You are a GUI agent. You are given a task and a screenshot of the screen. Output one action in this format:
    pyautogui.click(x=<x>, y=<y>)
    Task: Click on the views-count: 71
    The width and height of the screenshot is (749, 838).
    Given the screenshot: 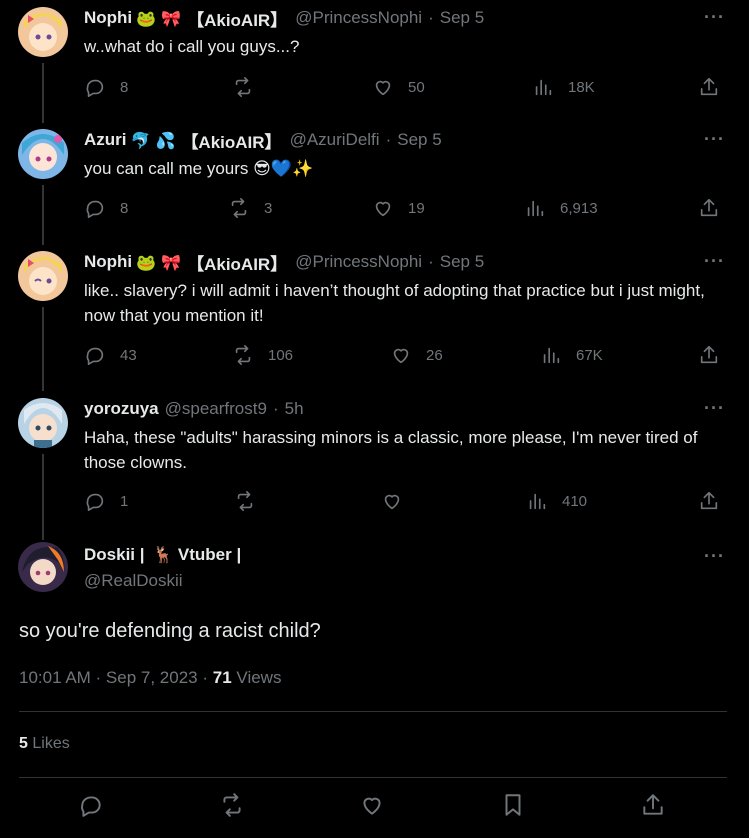 What is the action you would take?
    pyautogui.click(x=222, y=677)
    